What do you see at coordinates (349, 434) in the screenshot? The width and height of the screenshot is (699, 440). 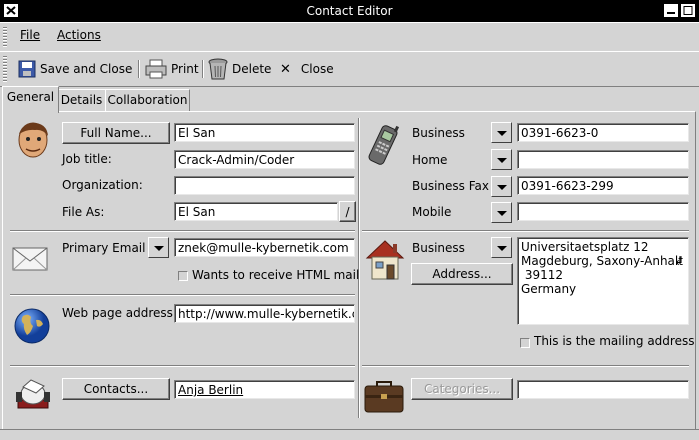 I see `status-bar` at bounding box center [349, 434].